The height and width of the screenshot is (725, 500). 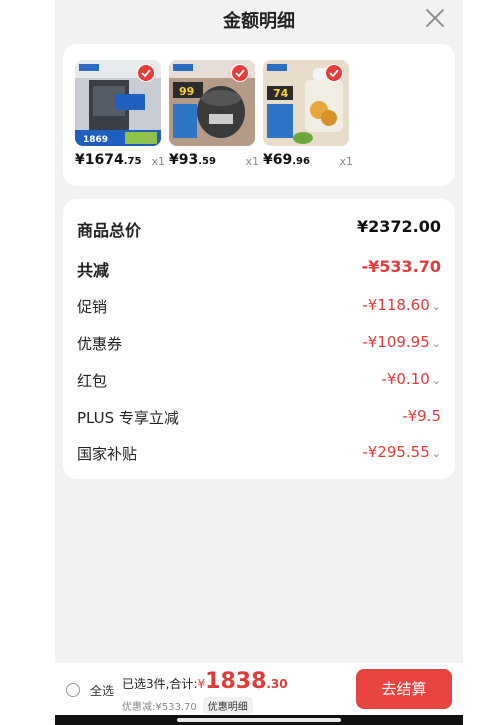 What do you see at coordinates (159, 707) in the screenshot?
I see `discount-amount: 优惠减:¥533.70` at bounding box center [159, 707].